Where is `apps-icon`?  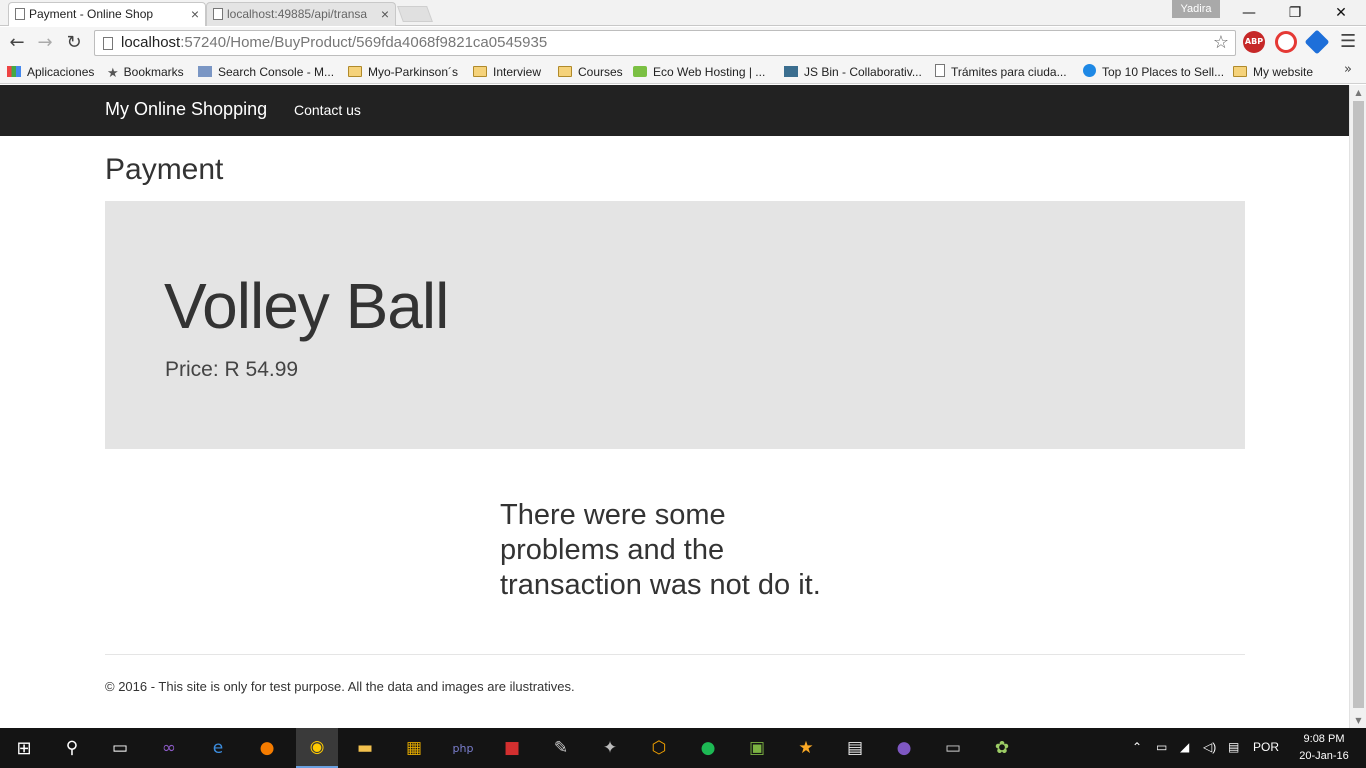
apps-icon is located at coordinates (14, 71).